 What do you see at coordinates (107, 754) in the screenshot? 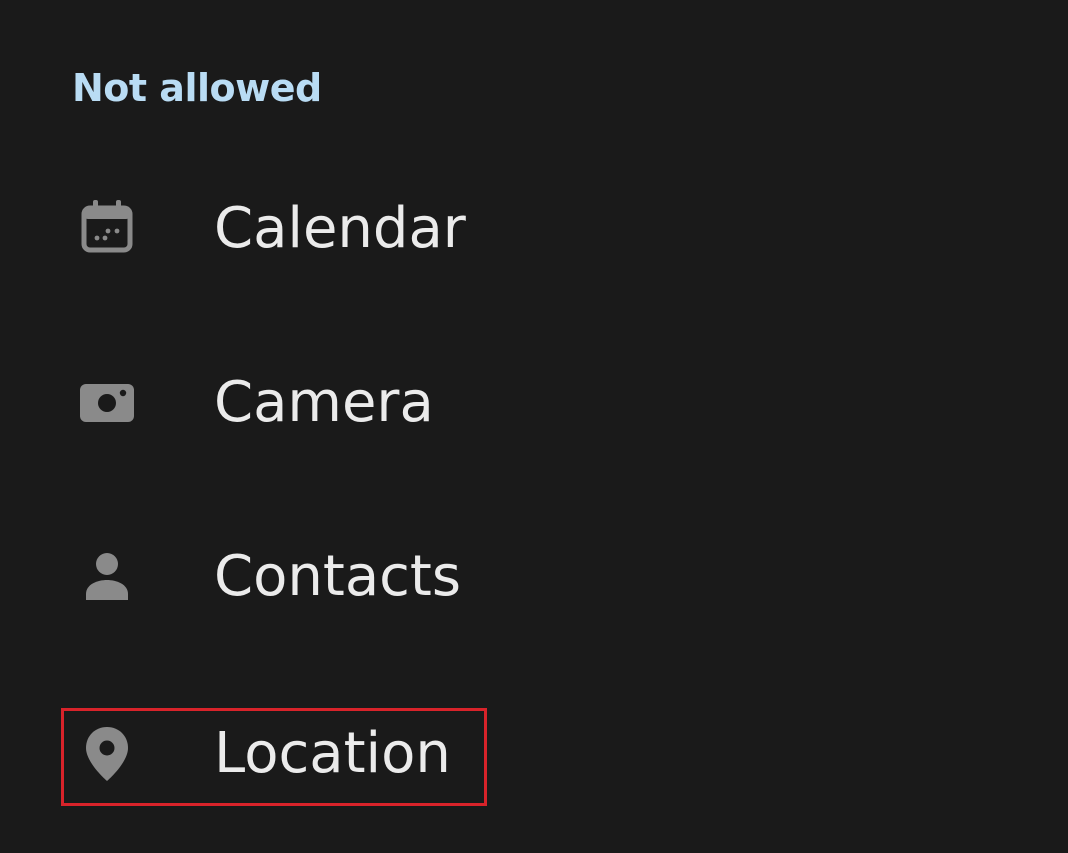
I see `location-pin-icon` at bounding box center [107, 754].